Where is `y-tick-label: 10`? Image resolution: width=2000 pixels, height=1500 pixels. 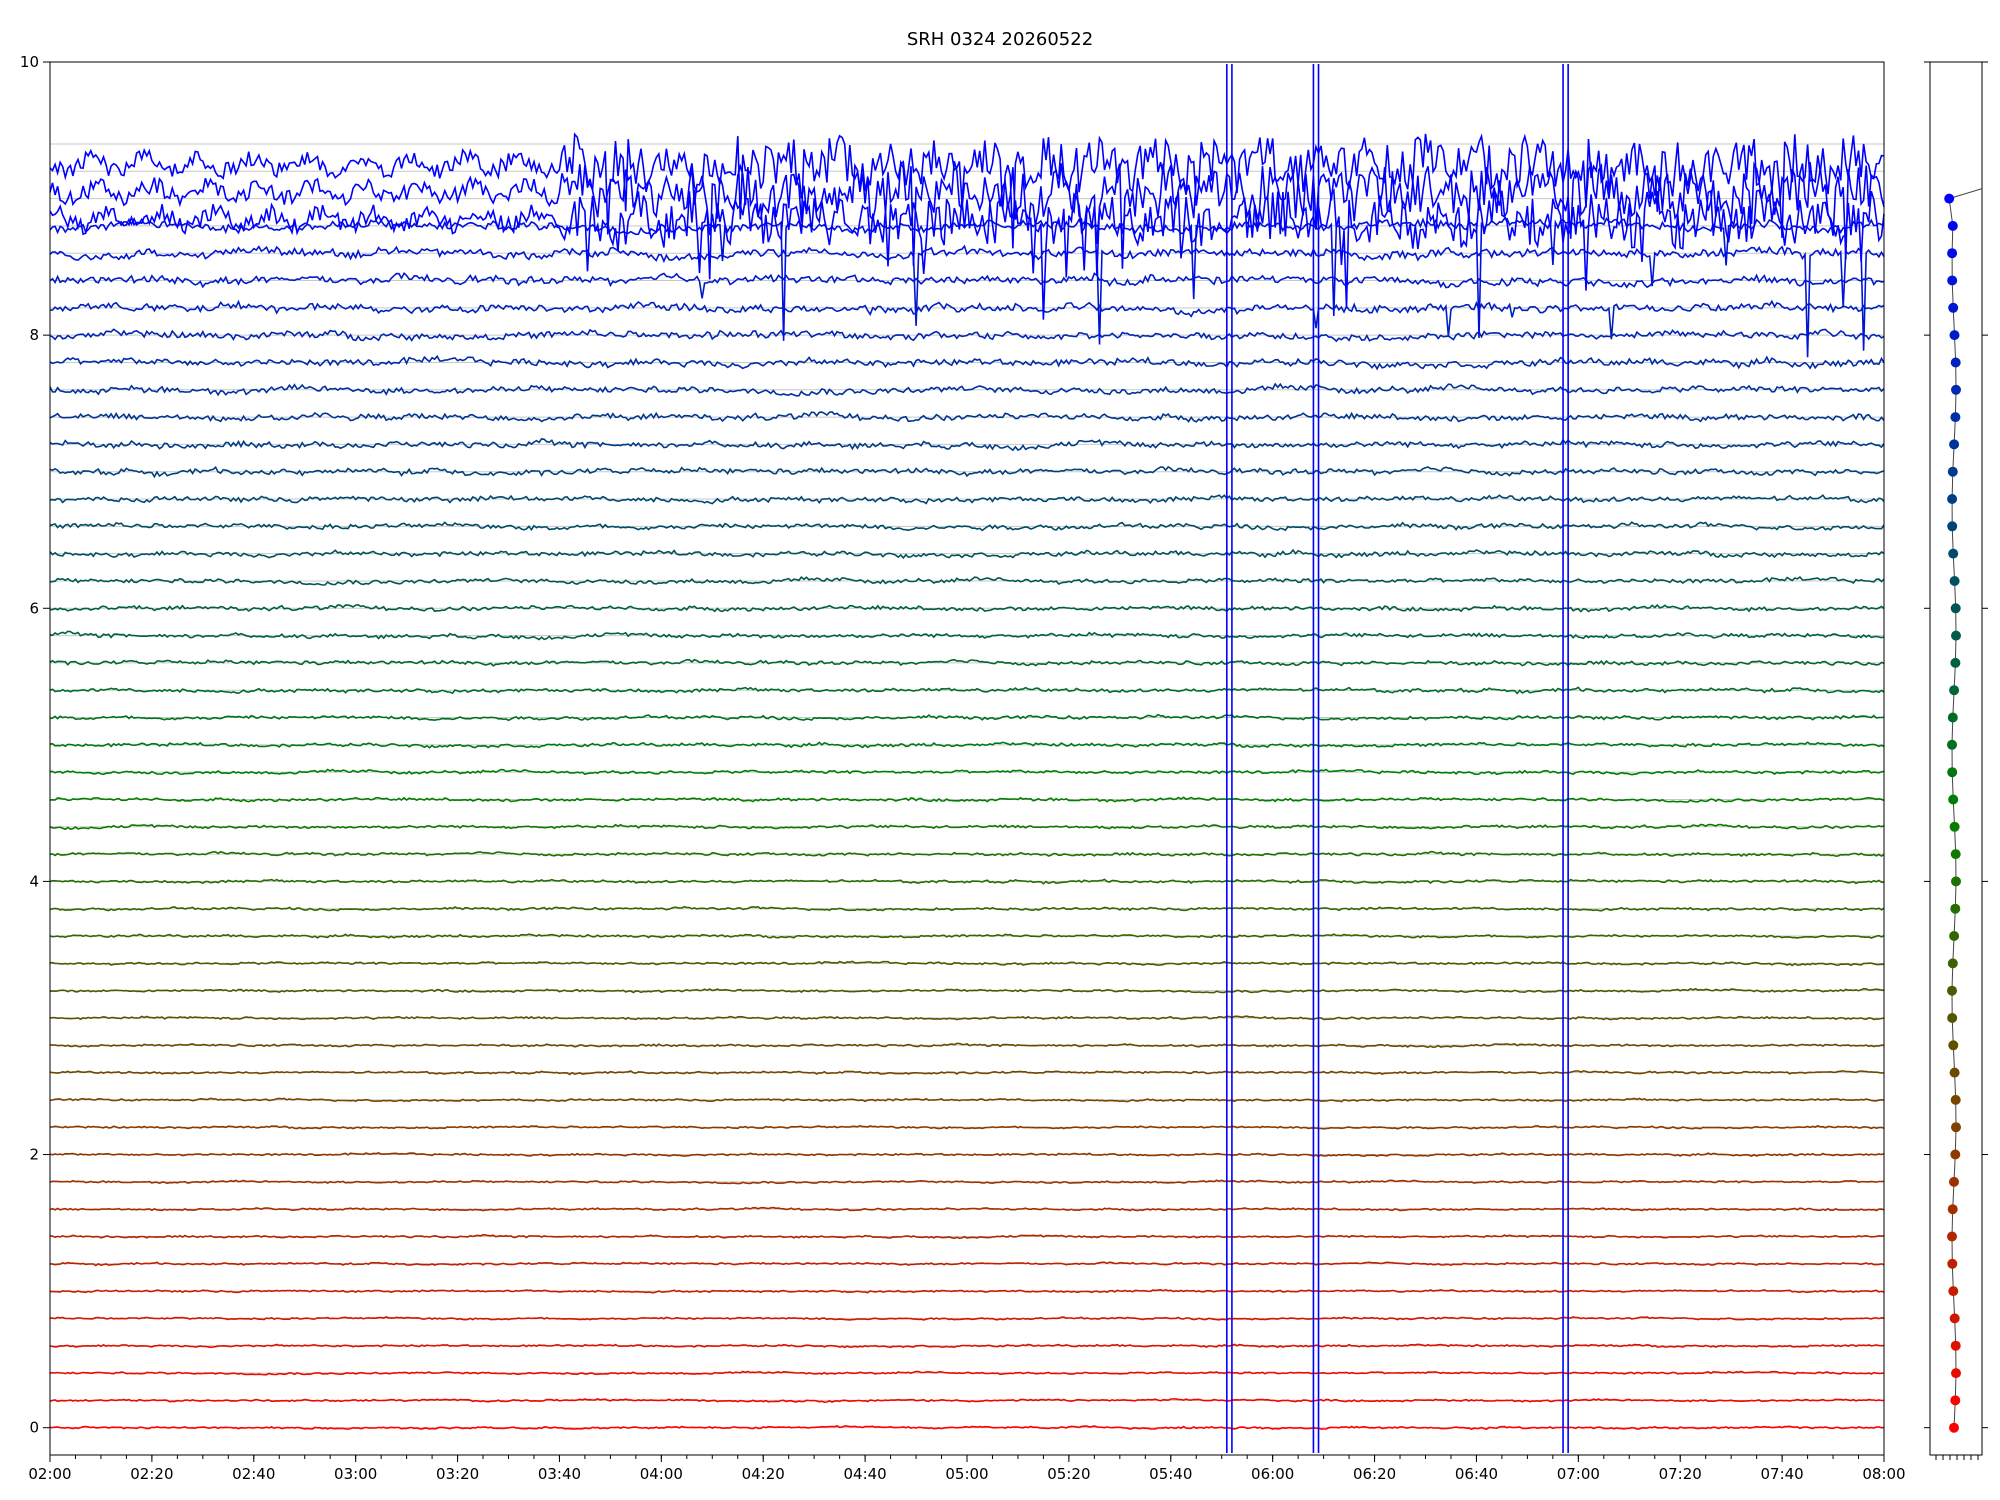
y-tick-label: 10 is located at coordinates (29, 62).